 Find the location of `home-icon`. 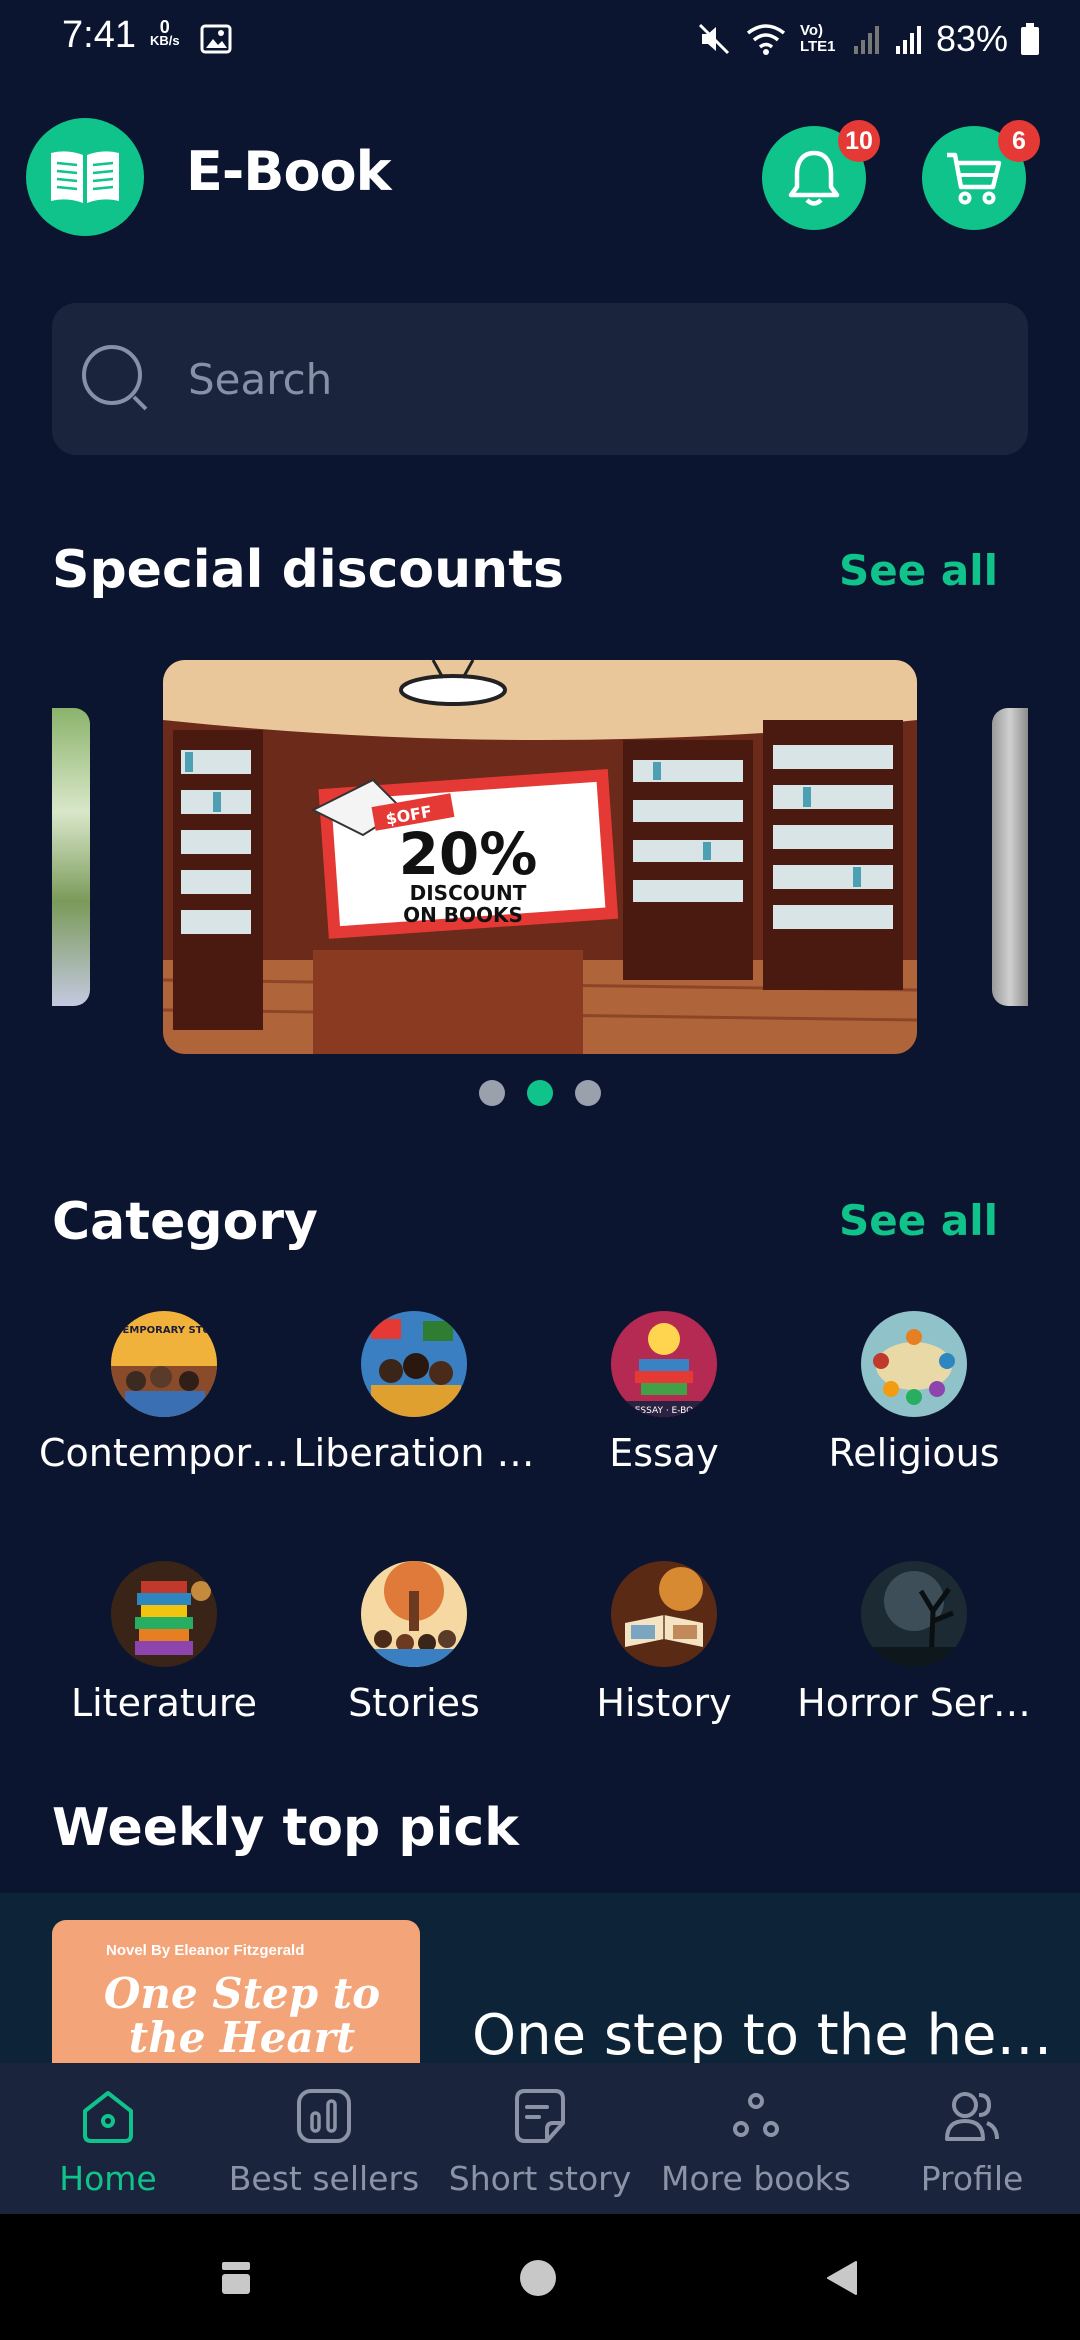

home-icon is located at coordinates (108, 2117).